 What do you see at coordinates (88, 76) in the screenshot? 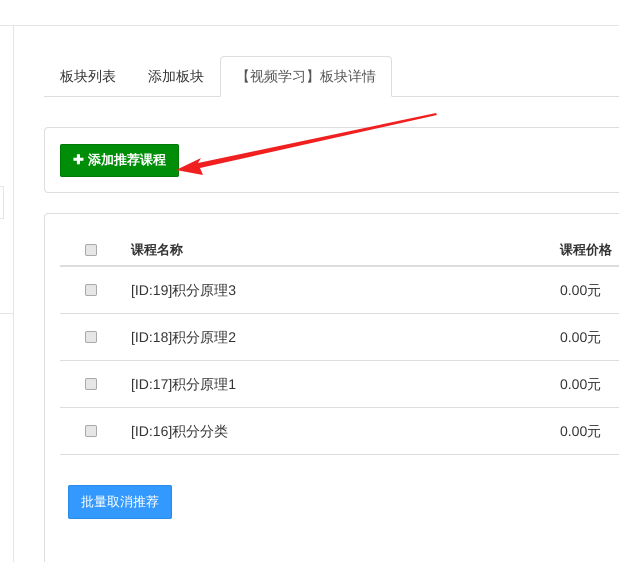
I see `tab: 板块列表` at bounding box center [88, 76].